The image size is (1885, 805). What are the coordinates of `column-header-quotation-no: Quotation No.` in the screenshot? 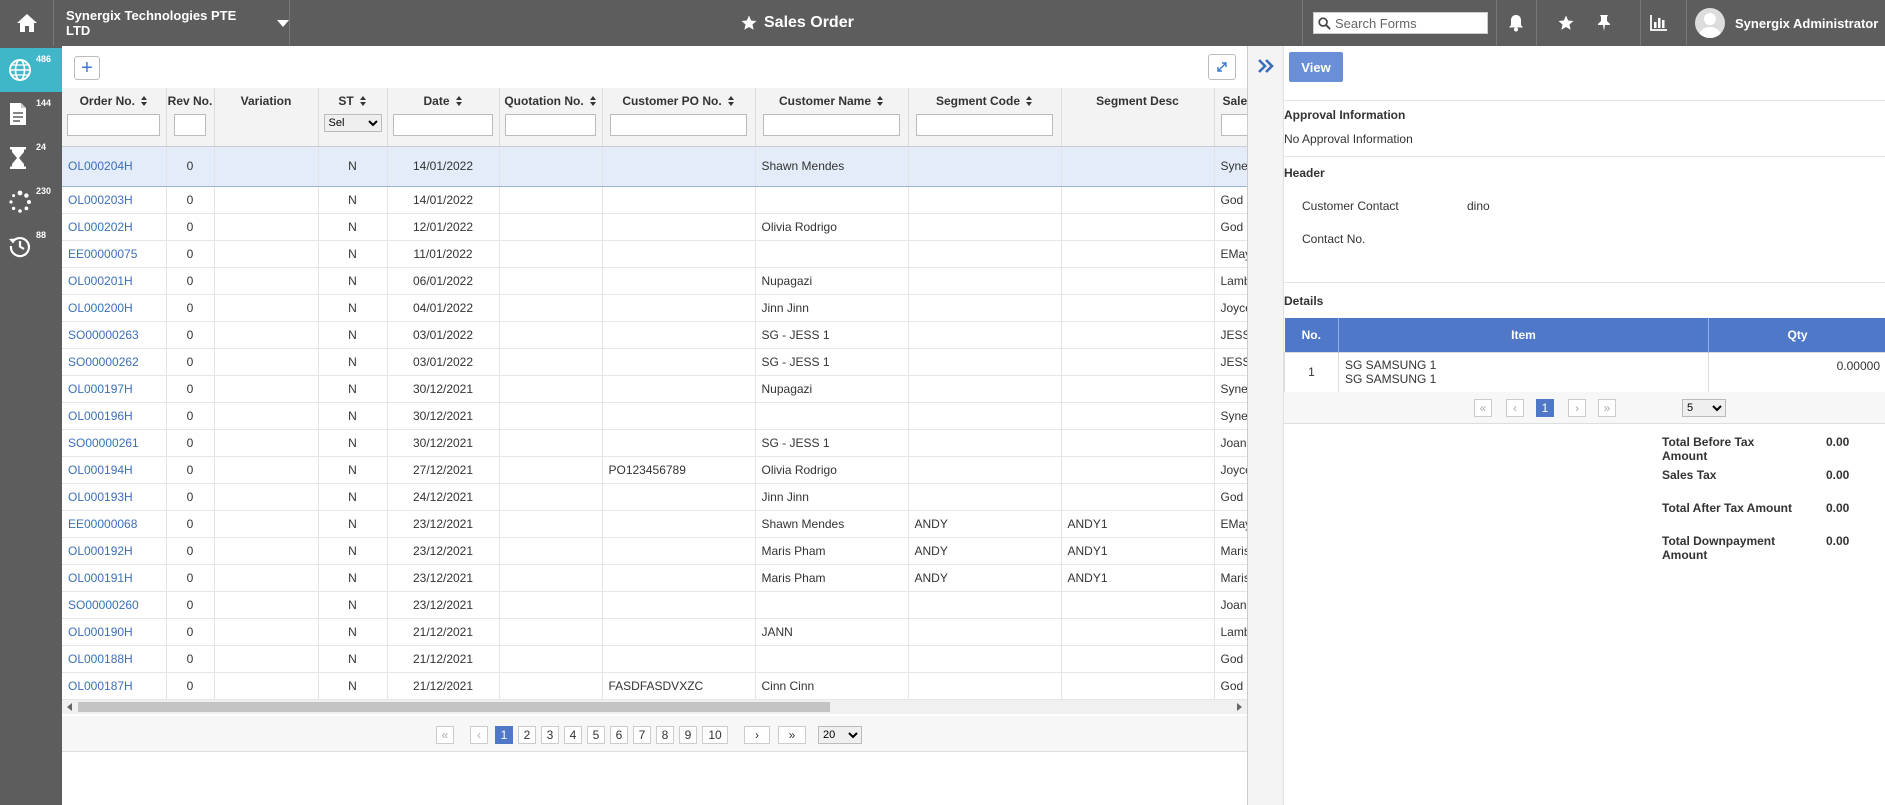 It's located at (551, 117).